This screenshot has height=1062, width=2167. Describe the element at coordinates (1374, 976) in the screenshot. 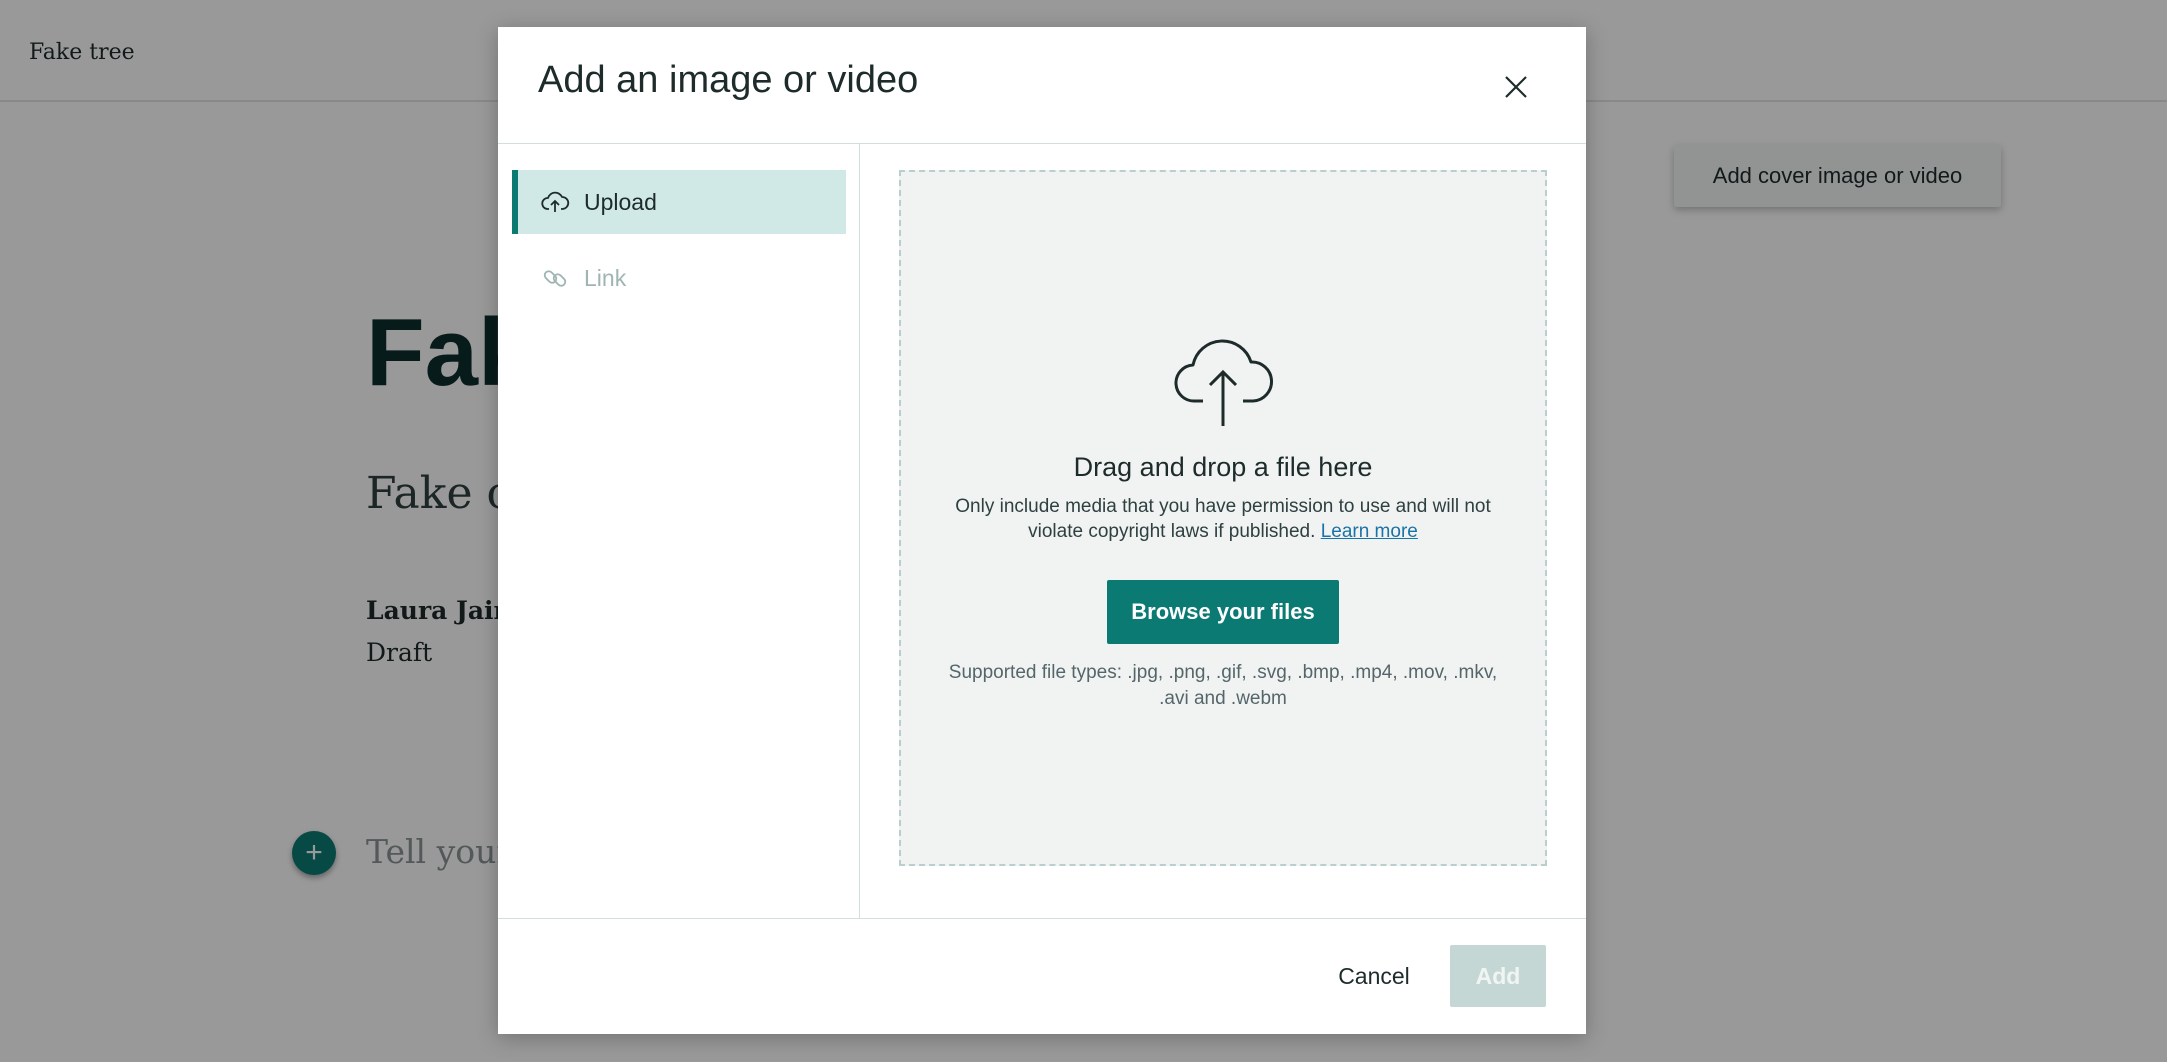

I see `cancel-button: Cancel` at that location.